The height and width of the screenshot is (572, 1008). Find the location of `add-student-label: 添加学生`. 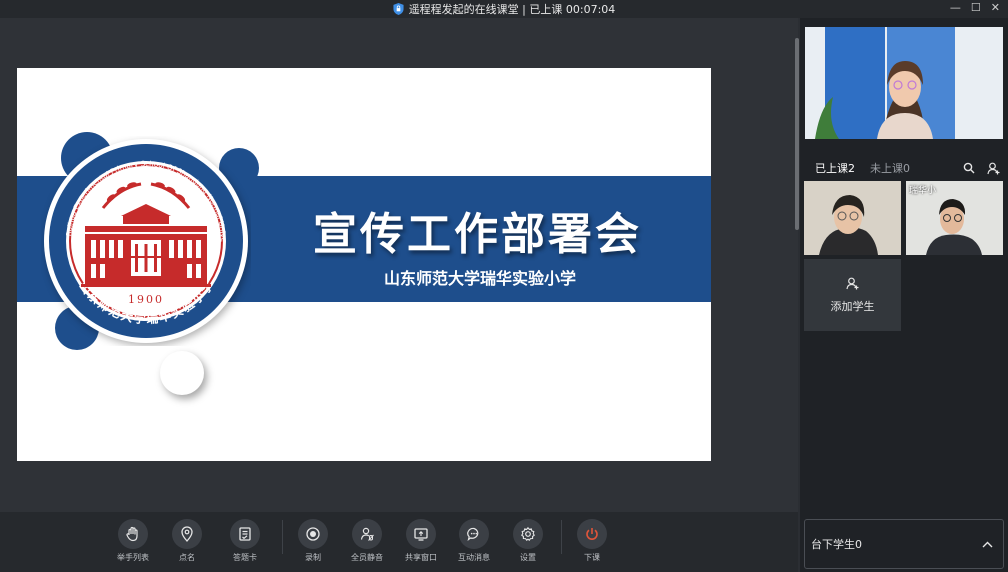

add-student-label: 添加学生 is located at coordinates (852, 306).